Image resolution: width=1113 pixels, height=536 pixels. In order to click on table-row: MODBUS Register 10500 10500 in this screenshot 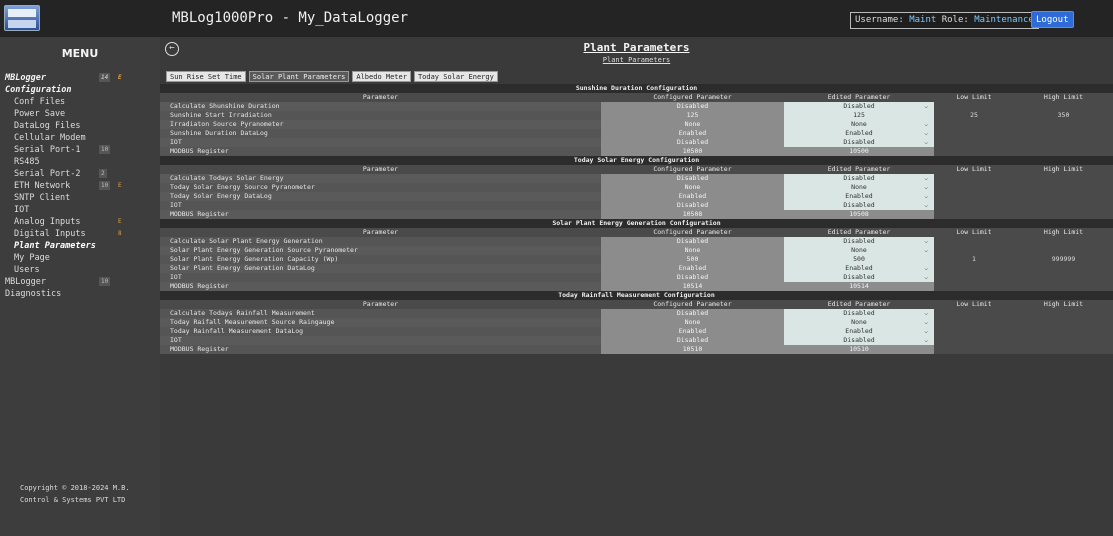, I will do `click(636, 151)`.